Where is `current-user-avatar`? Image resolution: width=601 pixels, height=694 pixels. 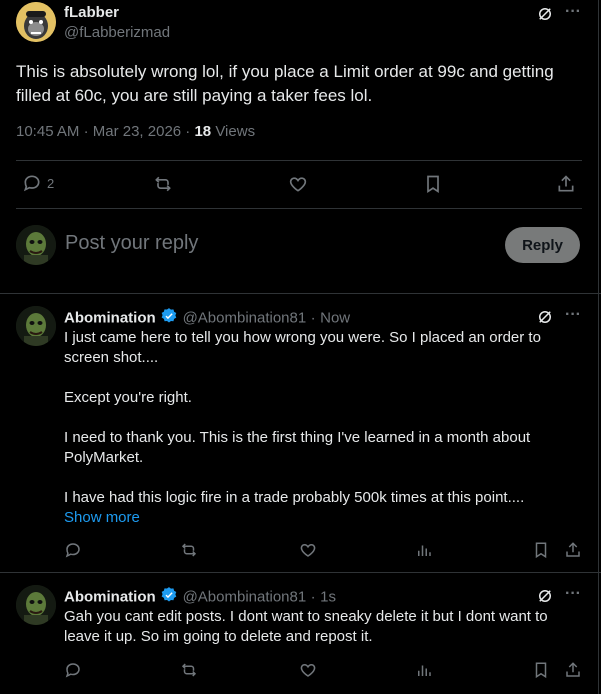
current-user-avatar is located at coordinates (36, 245).